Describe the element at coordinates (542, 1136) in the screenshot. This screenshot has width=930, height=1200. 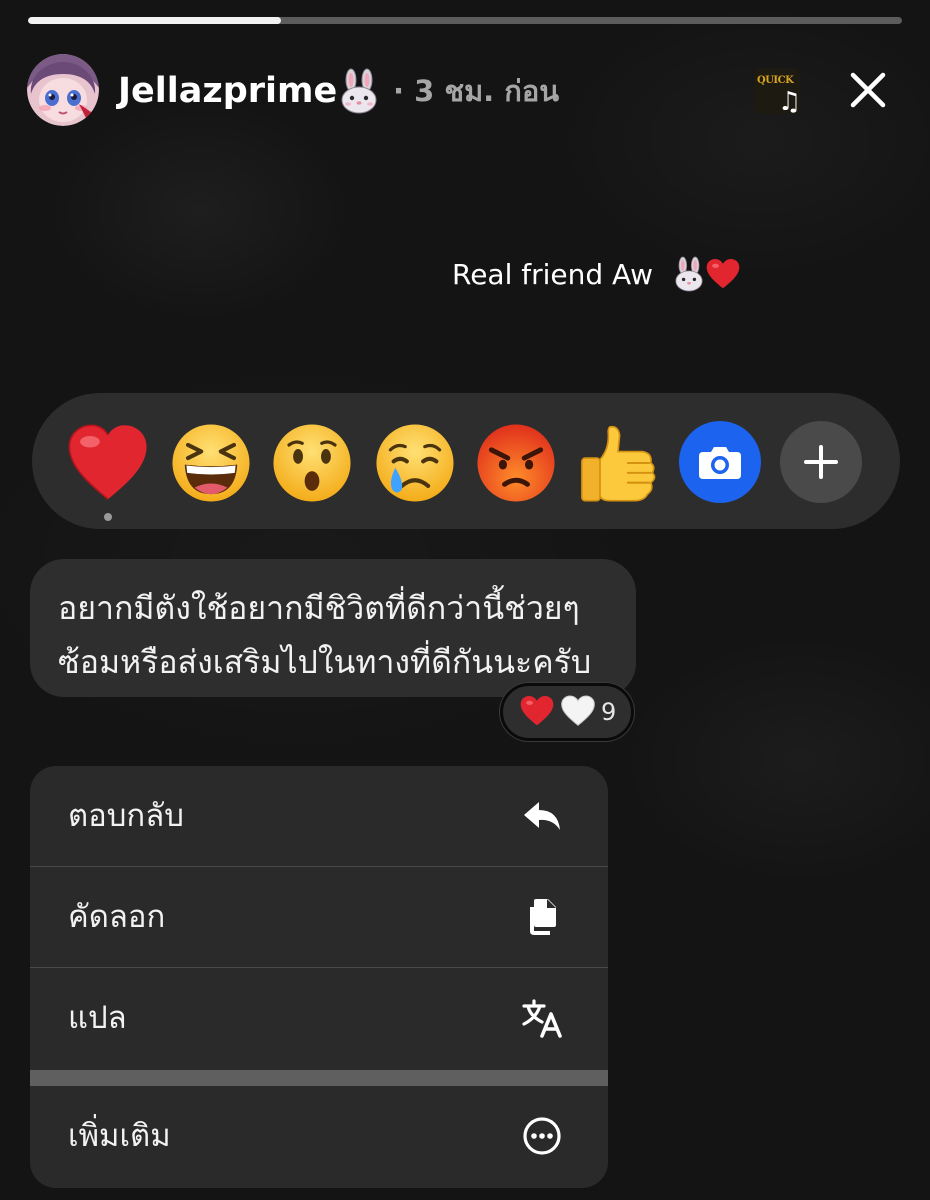
I see `more-icon` at that location.